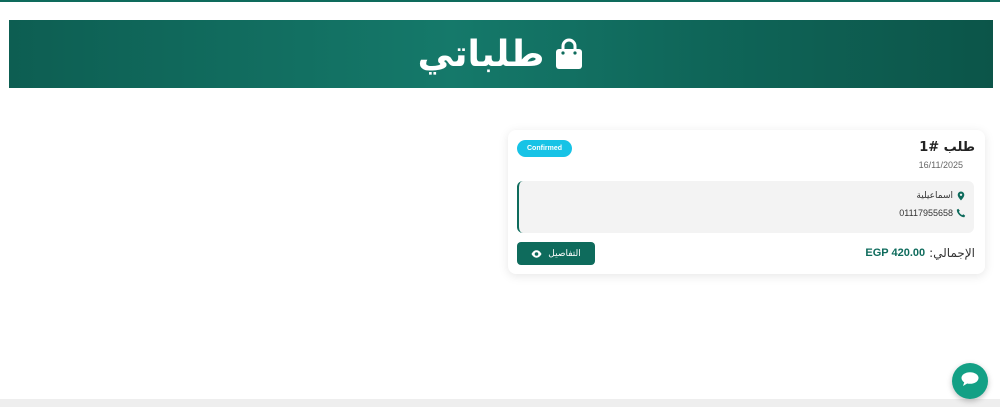 This screenshot has width=1000, height=407. Describe the element at coordinates (926, 213) in the screenshot. I see `order-phone: 01117955658` at that location.